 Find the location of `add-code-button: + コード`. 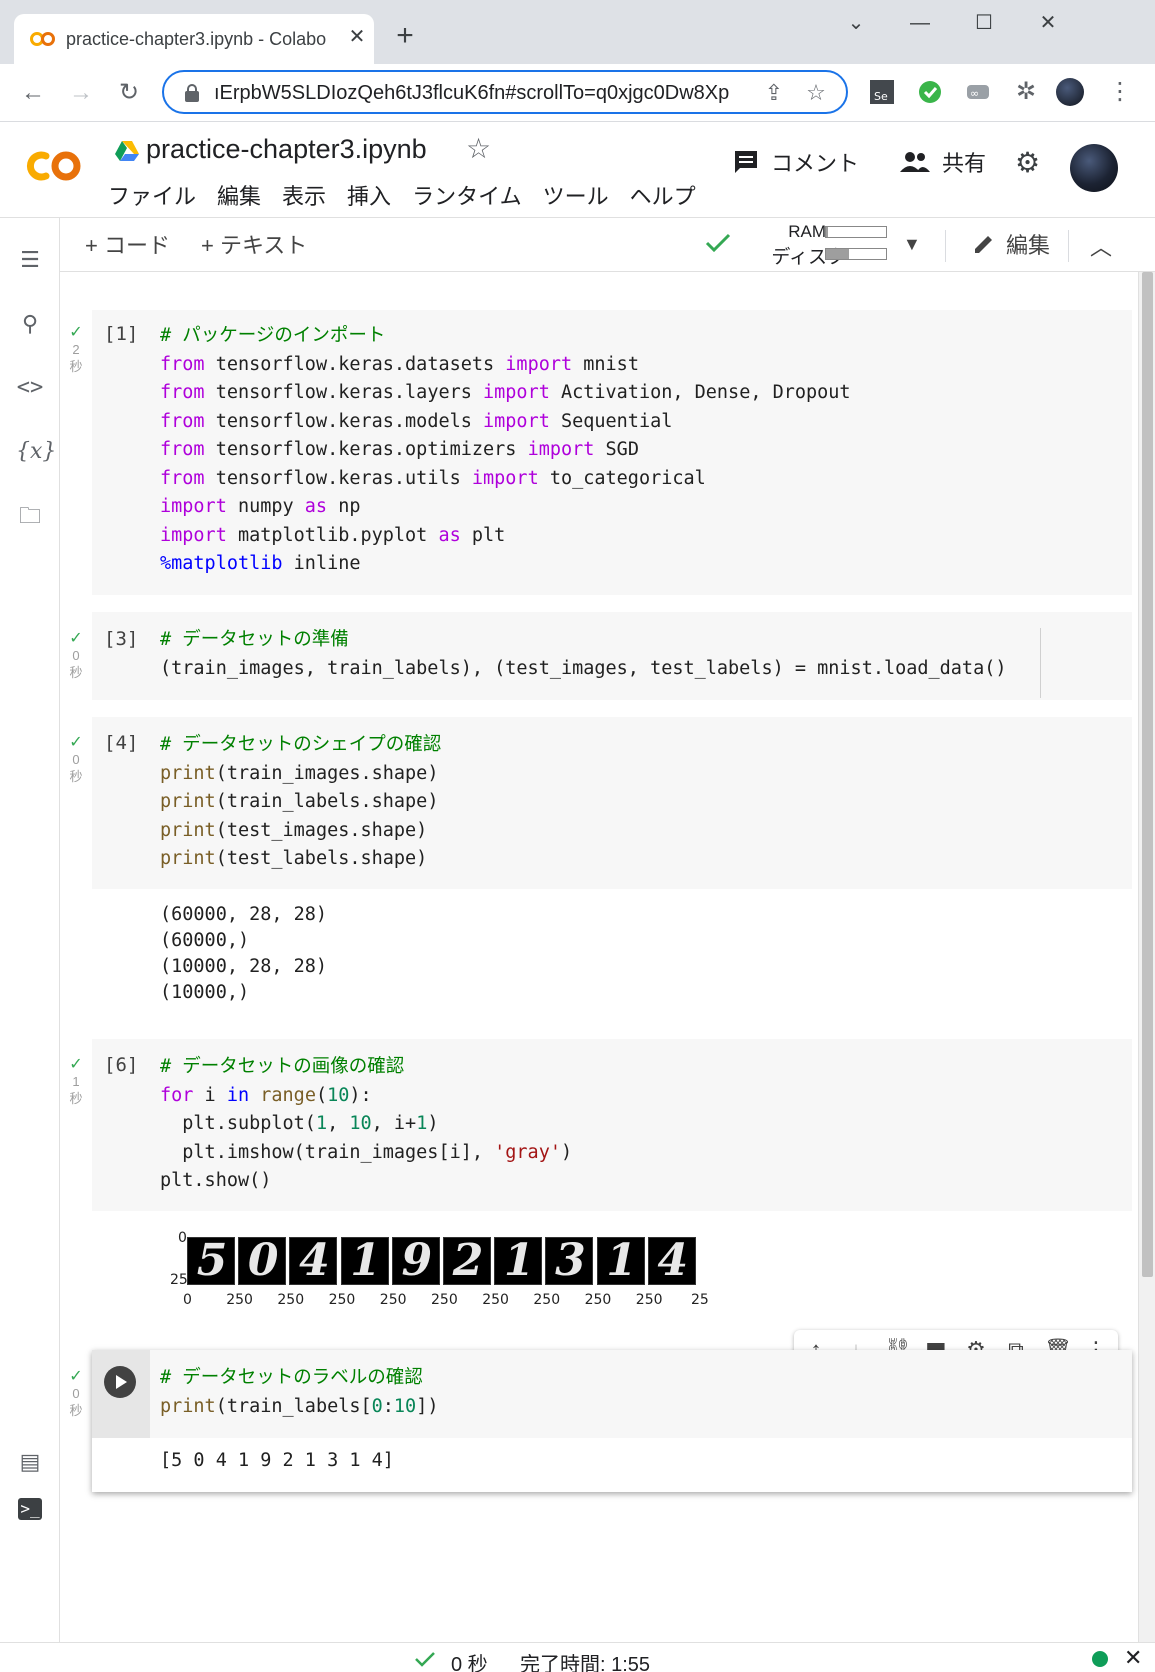

add-code-button: + コード is located at coordinates (127, 244).